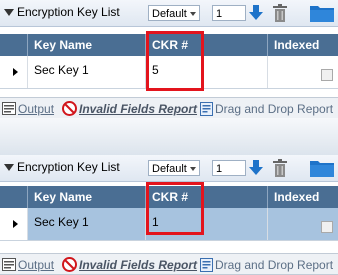 This screenshot has width=338, height=275. What do you see at coordinates (207, 224) in the screenshot?
I see `ckr-cell: 1` at bounding box center [207, 224].